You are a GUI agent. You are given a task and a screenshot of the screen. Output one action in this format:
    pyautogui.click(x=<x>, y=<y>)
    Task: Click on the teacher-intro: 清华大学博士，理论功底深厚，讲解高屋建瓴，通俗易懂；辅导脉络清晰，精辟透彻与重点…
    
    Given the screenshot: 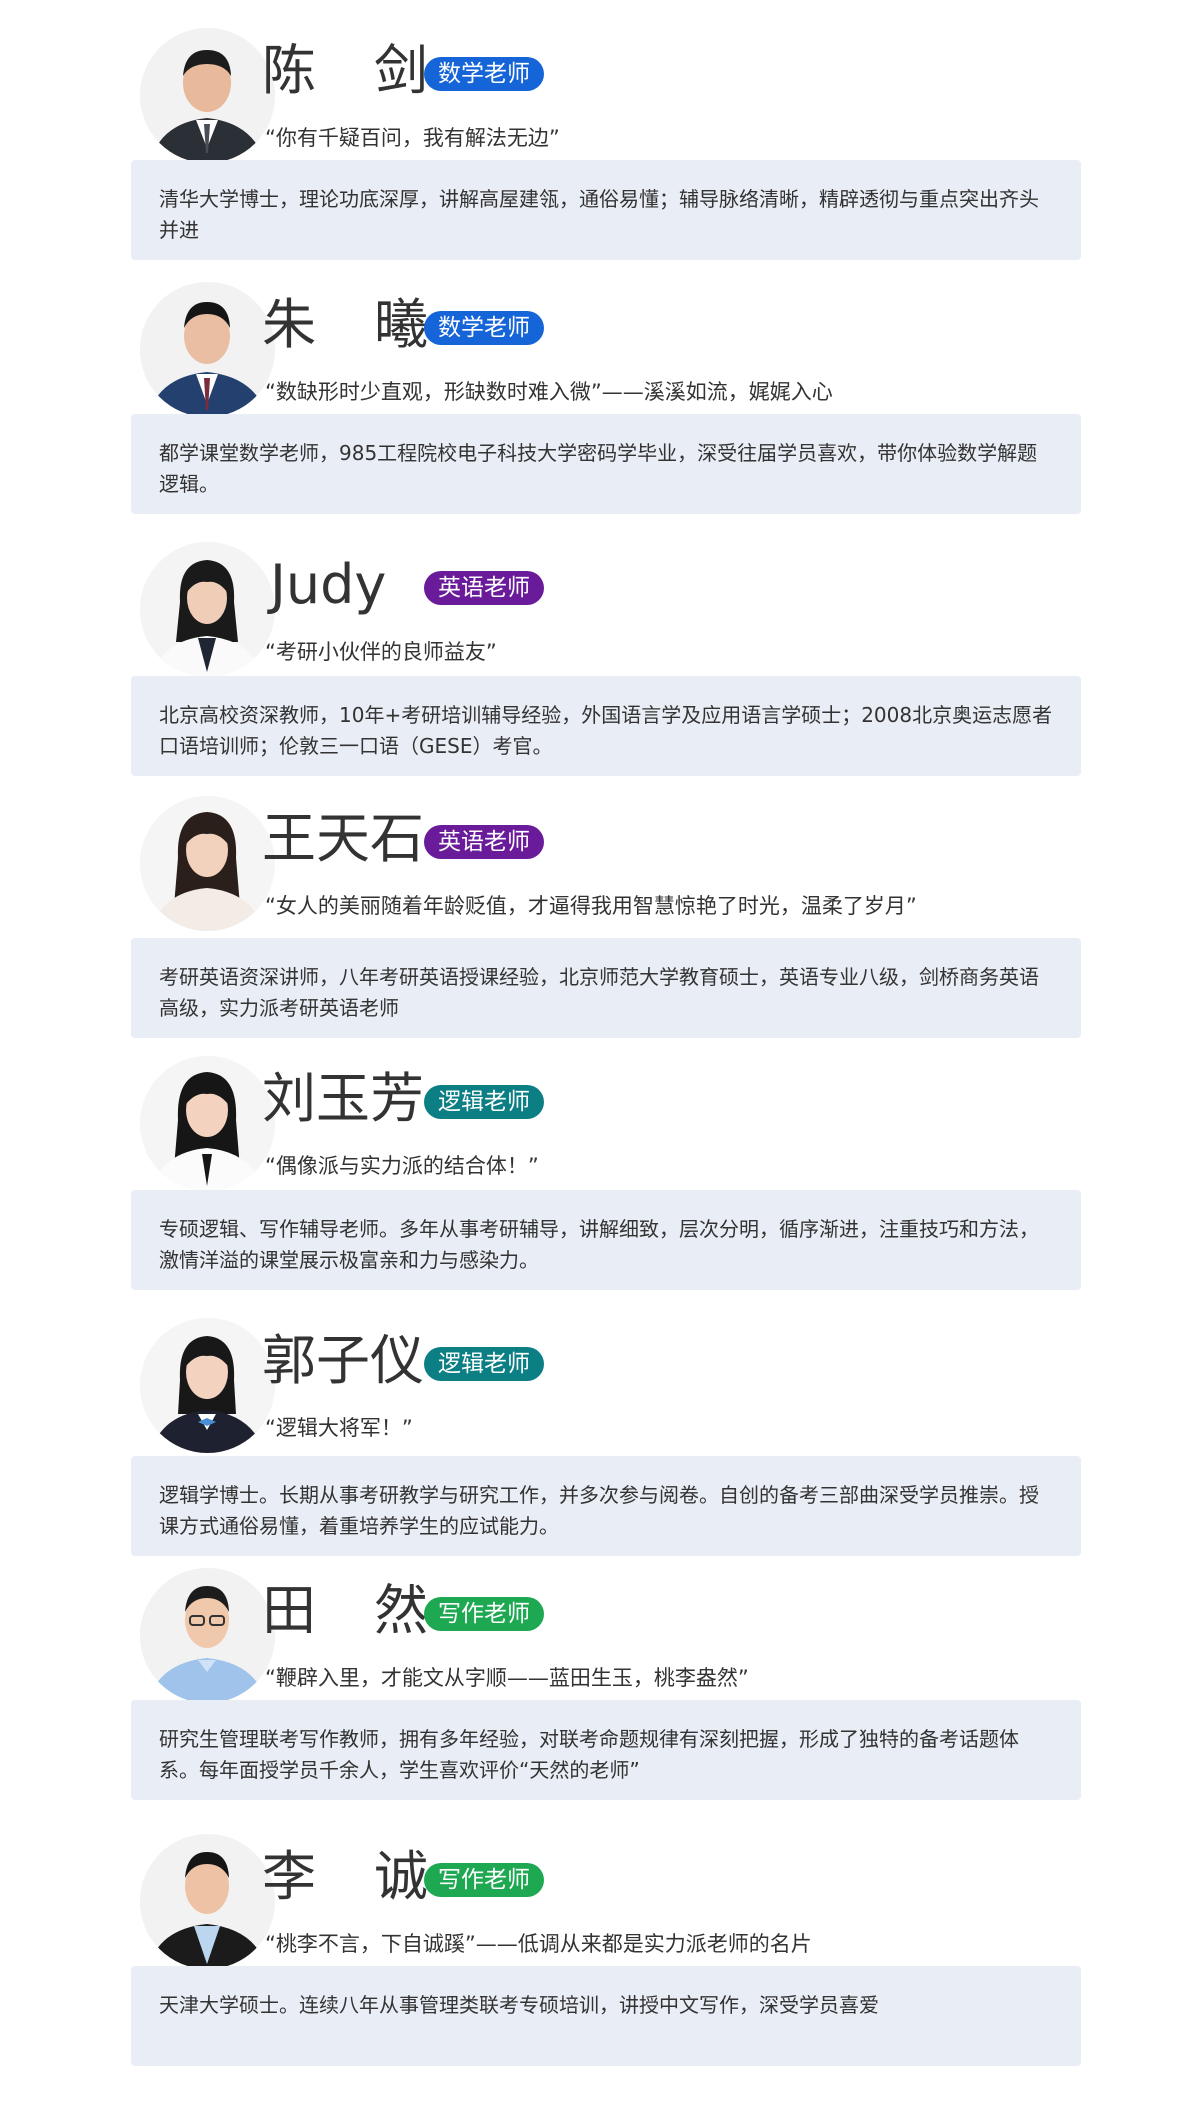 What is the action you would take?
    pyautogui.click(x=606, y=210)
    